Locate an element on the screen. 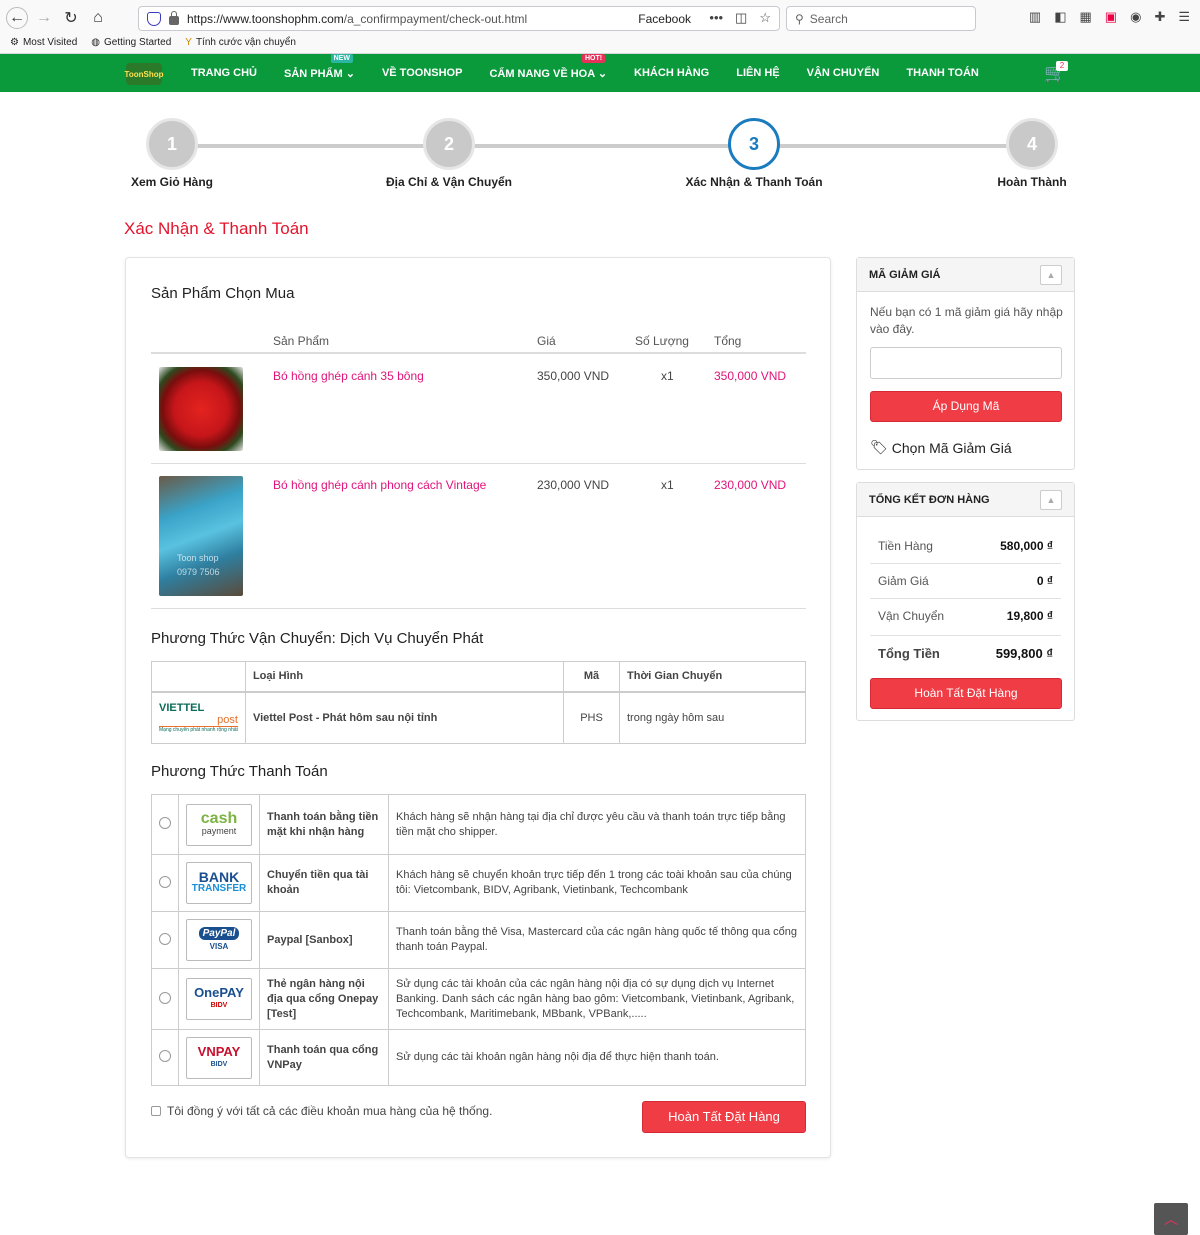  tracking-shield-icon is located at coordinates (154, 18).